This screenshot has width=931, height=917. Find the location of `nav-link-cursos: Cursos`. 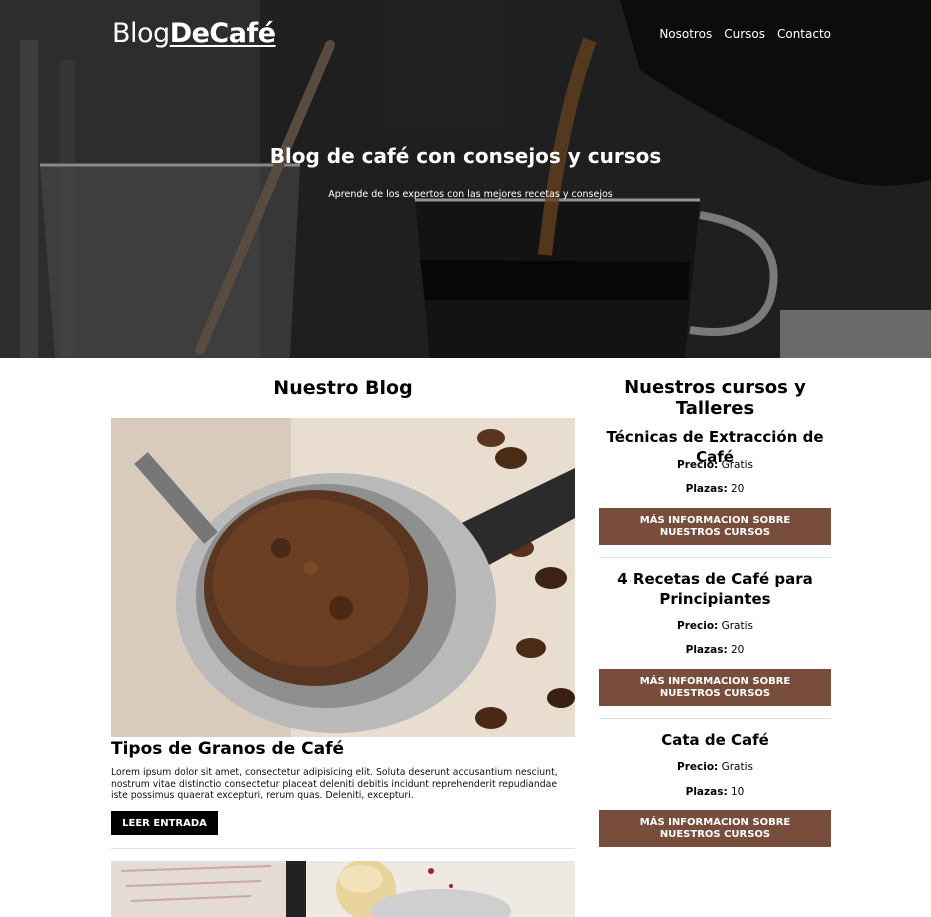

nav-link-cursos: Cursos is located at coordinates (744, 34).